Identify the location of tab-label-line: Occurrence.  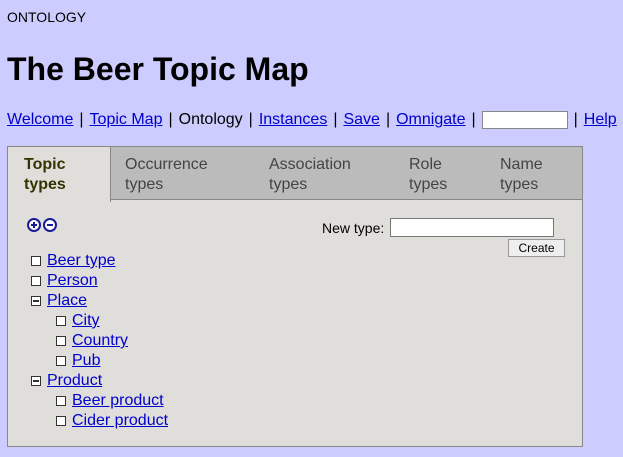
(166, 164).